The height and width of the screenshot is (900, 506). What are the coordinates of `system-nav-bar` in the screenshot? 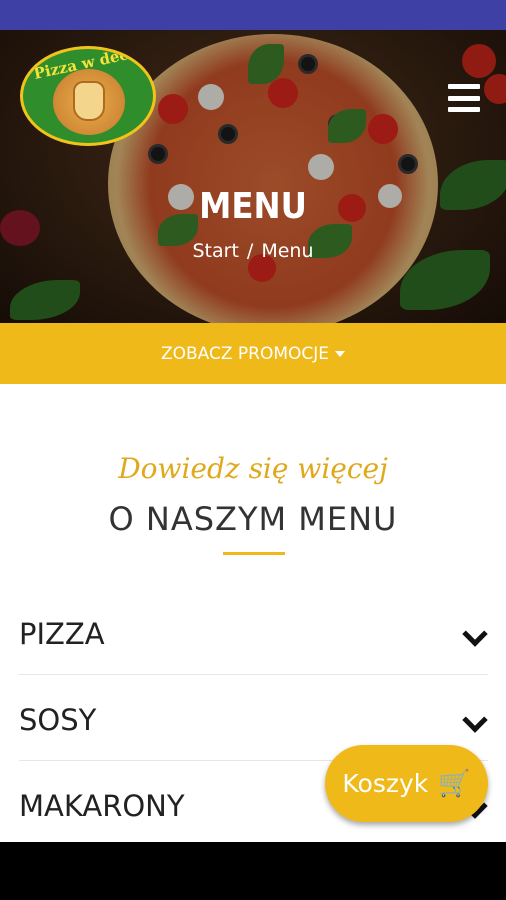 It's located at (253, 871).